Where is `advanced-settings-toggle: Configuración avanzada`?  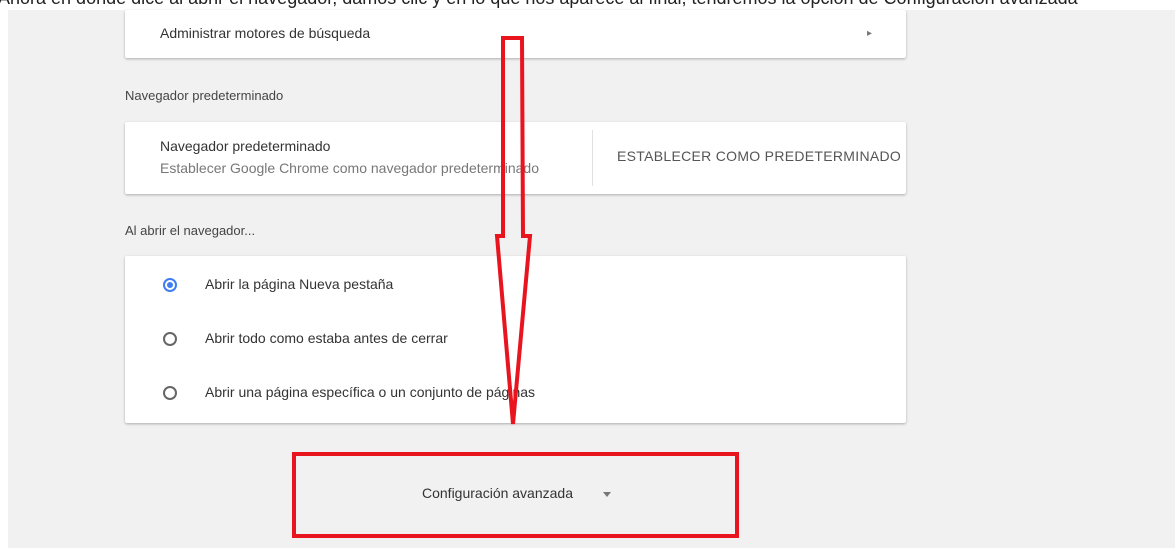 advanced-settings-toggle: Configuración avanzada is located at coordinates (515, 495).